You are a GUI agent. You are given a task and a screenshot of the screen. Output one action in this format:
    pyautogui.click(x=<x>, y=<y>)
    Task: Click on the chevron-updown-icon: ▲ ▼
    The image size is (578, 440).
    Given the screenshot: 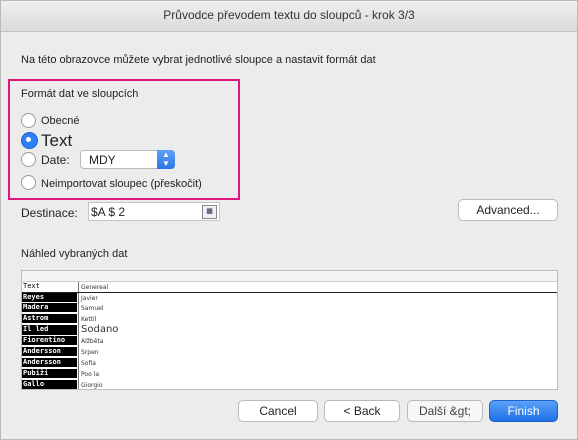 What is the action you would take?
    pyautogui.click(x=166, y=159)
    